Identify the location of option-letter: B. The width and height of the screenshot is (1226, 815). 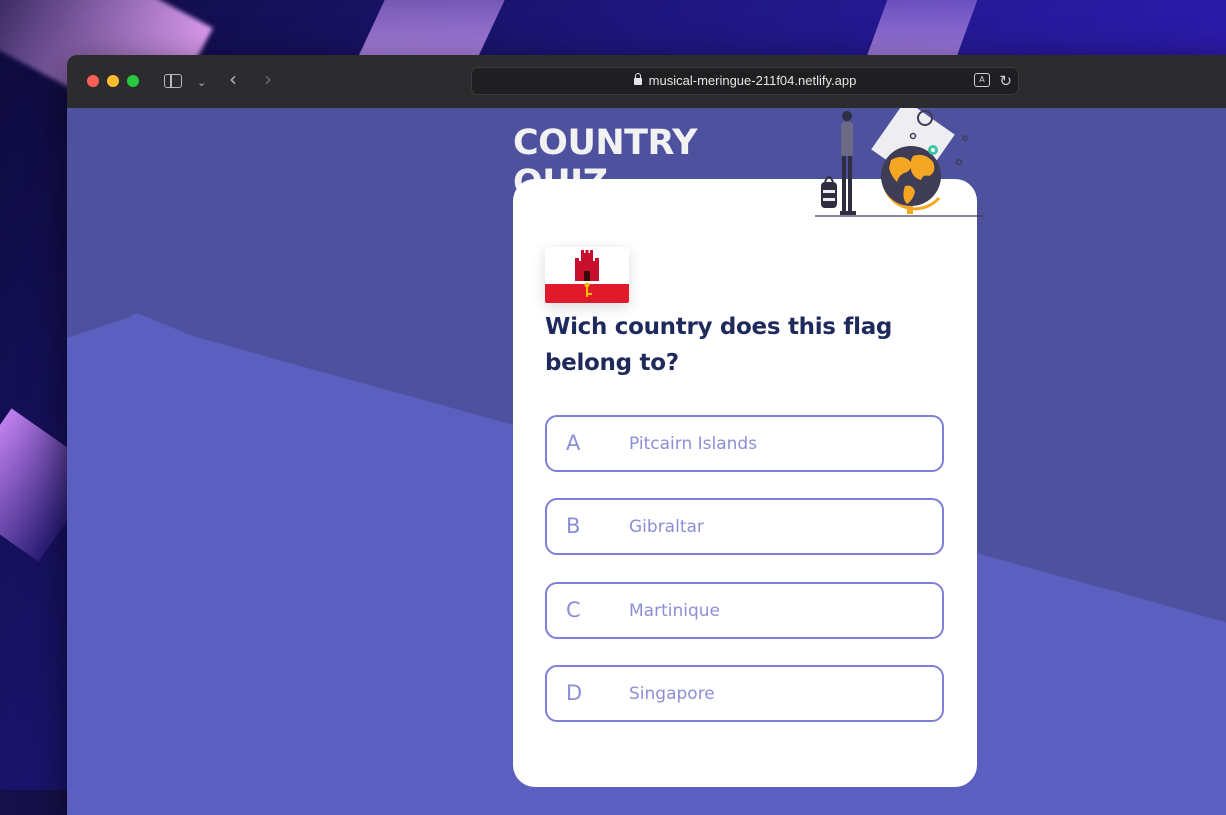
(573, 526).